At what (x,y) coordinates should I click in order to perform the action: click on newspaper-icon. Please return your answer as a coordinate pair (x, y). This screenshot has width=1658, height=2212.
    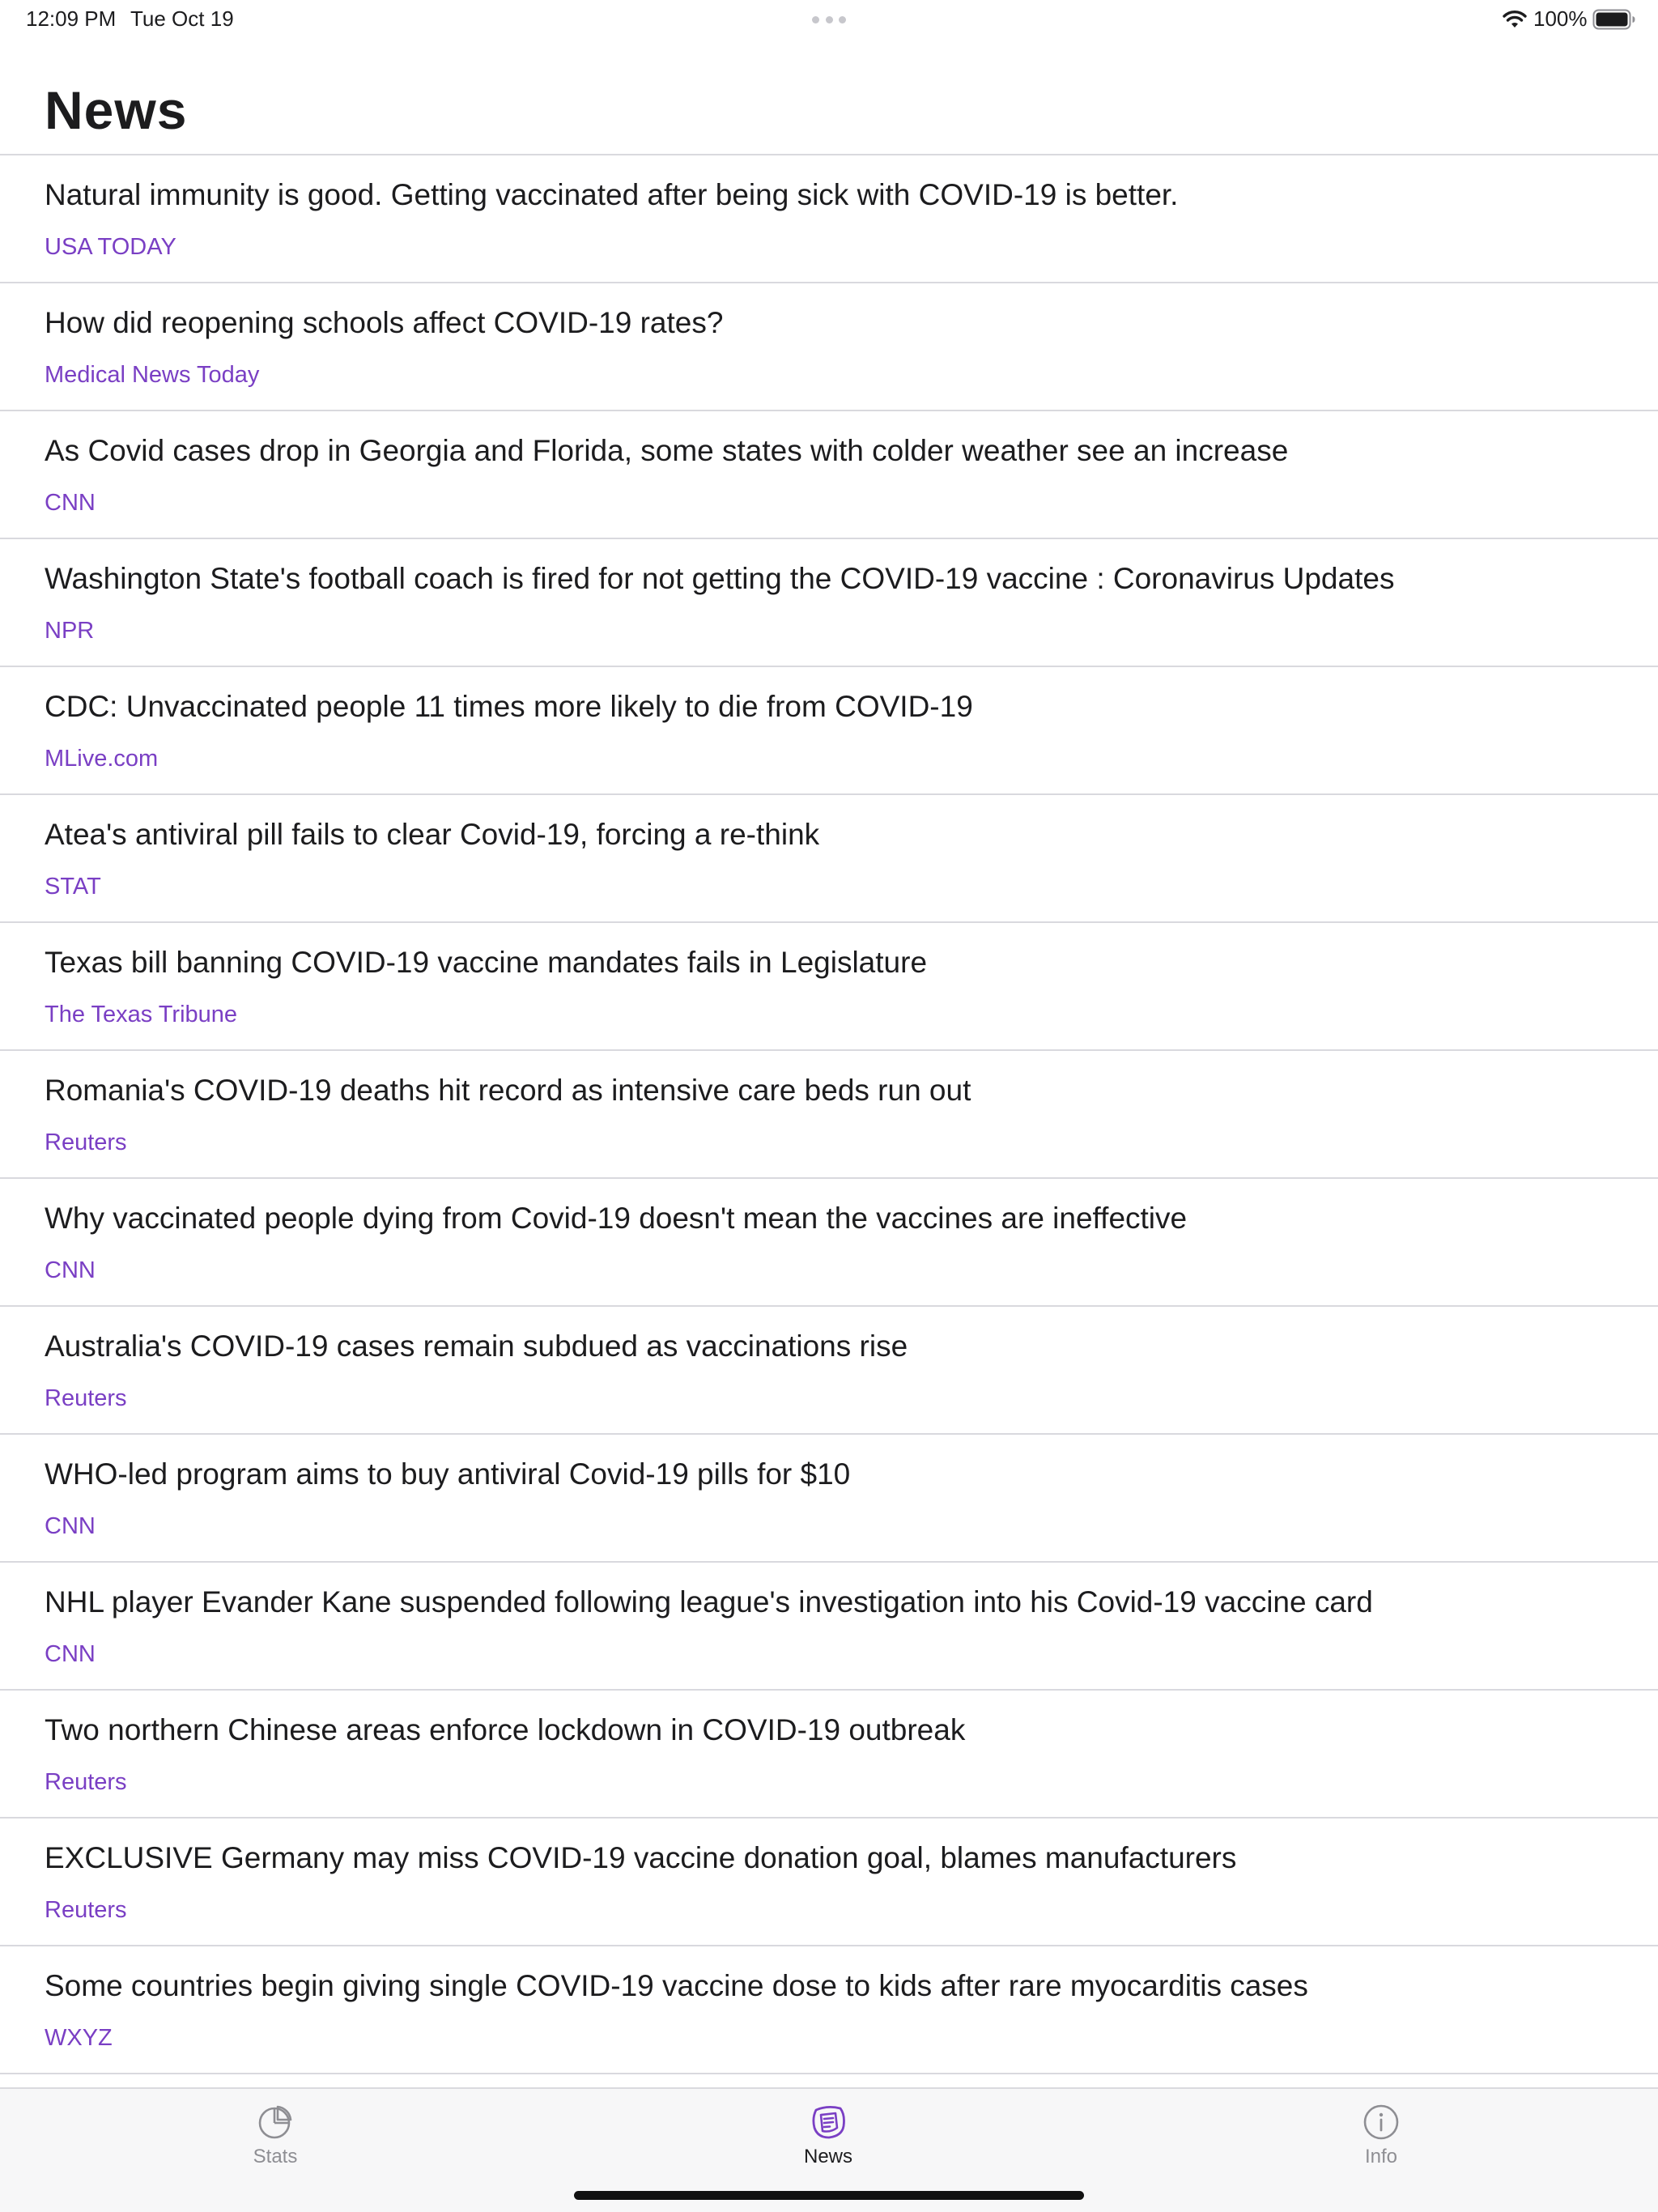
    Looking at the image, I should click on (828, 2122).